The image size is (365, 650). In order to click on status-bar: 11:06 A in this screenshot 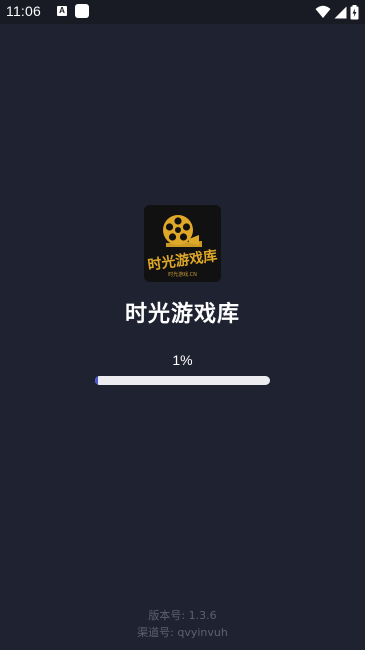, I will do `click(182, 12)`.